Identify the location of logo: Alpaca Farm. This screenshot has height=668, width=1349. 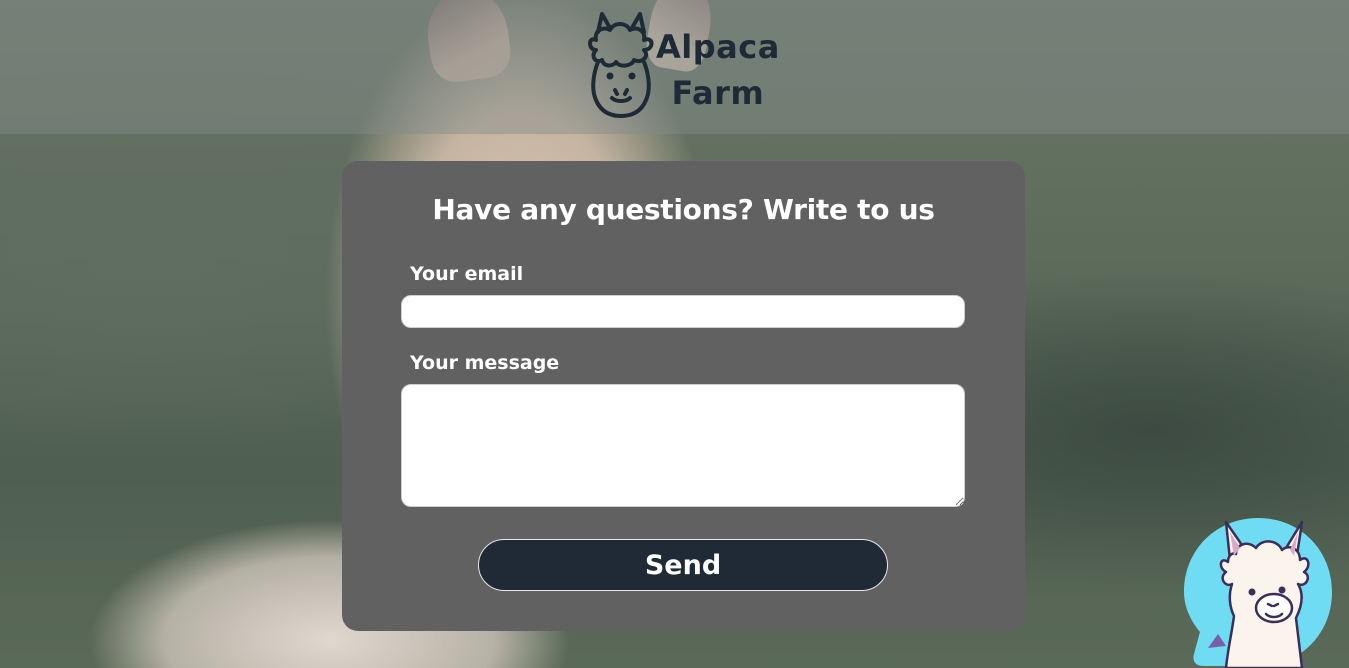
(682, 65).